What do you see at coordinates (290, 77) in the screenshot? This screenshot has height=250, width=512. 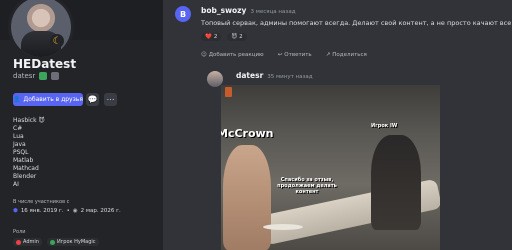 I see `msg2-time: 35 минут назад` at bounding box center [290, 77].